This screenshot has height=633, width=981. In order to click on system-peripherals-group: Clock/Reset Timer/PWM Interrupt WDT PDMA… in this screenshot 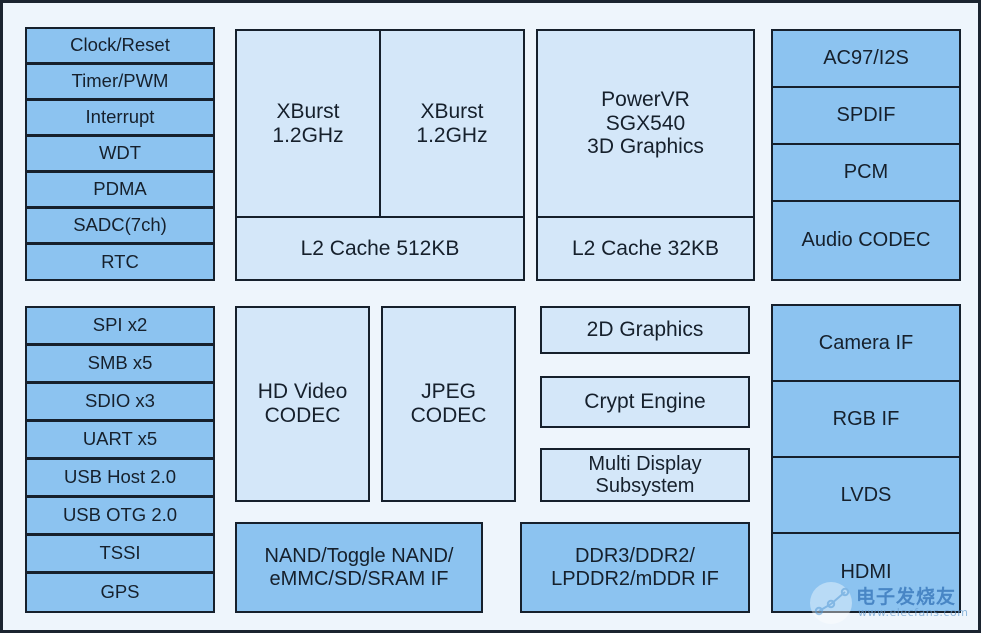, I will do `click(120, 154)`.